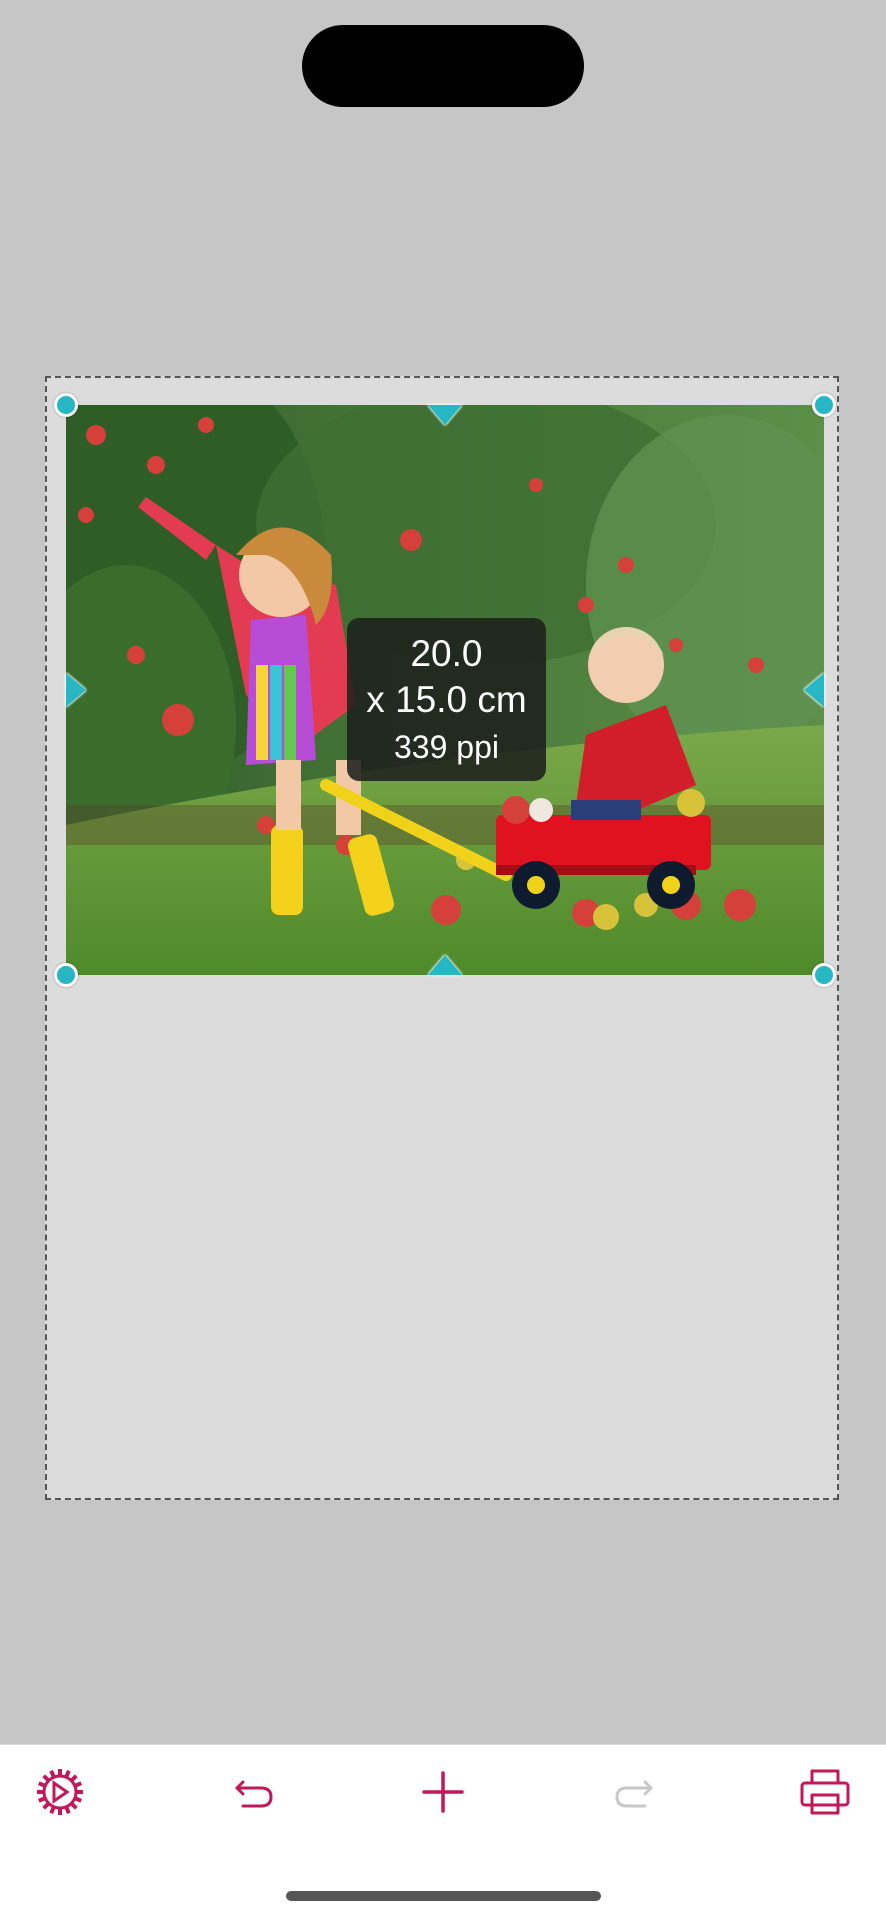  Describe the element at coordinates (443, 1896) in the screenshot. I see `home-indicator` at that location.